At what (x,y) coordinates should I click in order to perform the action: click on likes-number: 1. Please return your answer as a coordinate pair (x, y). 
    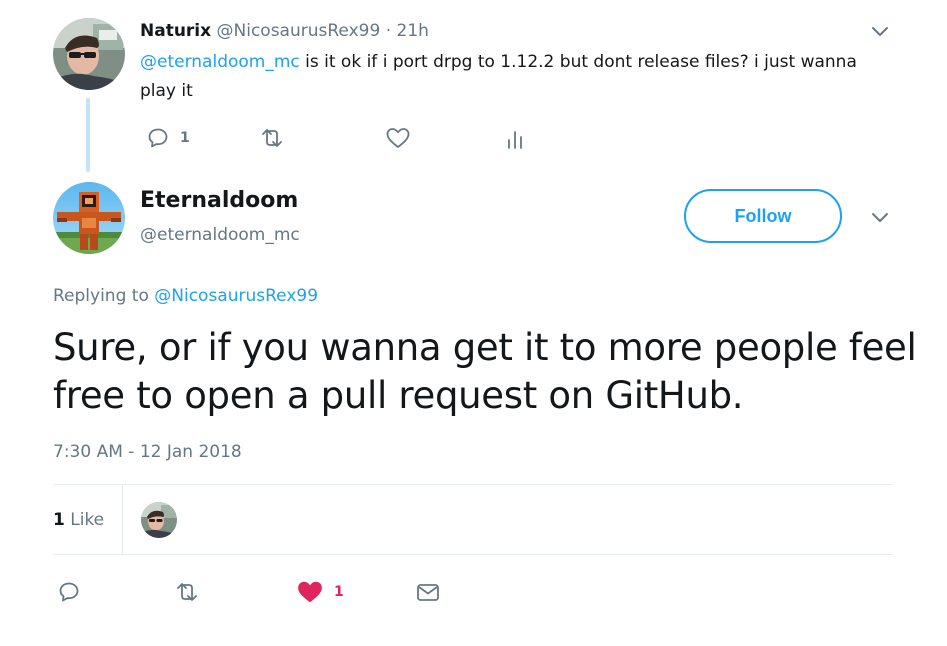
    Looking at the image, I should click on (59, 520).